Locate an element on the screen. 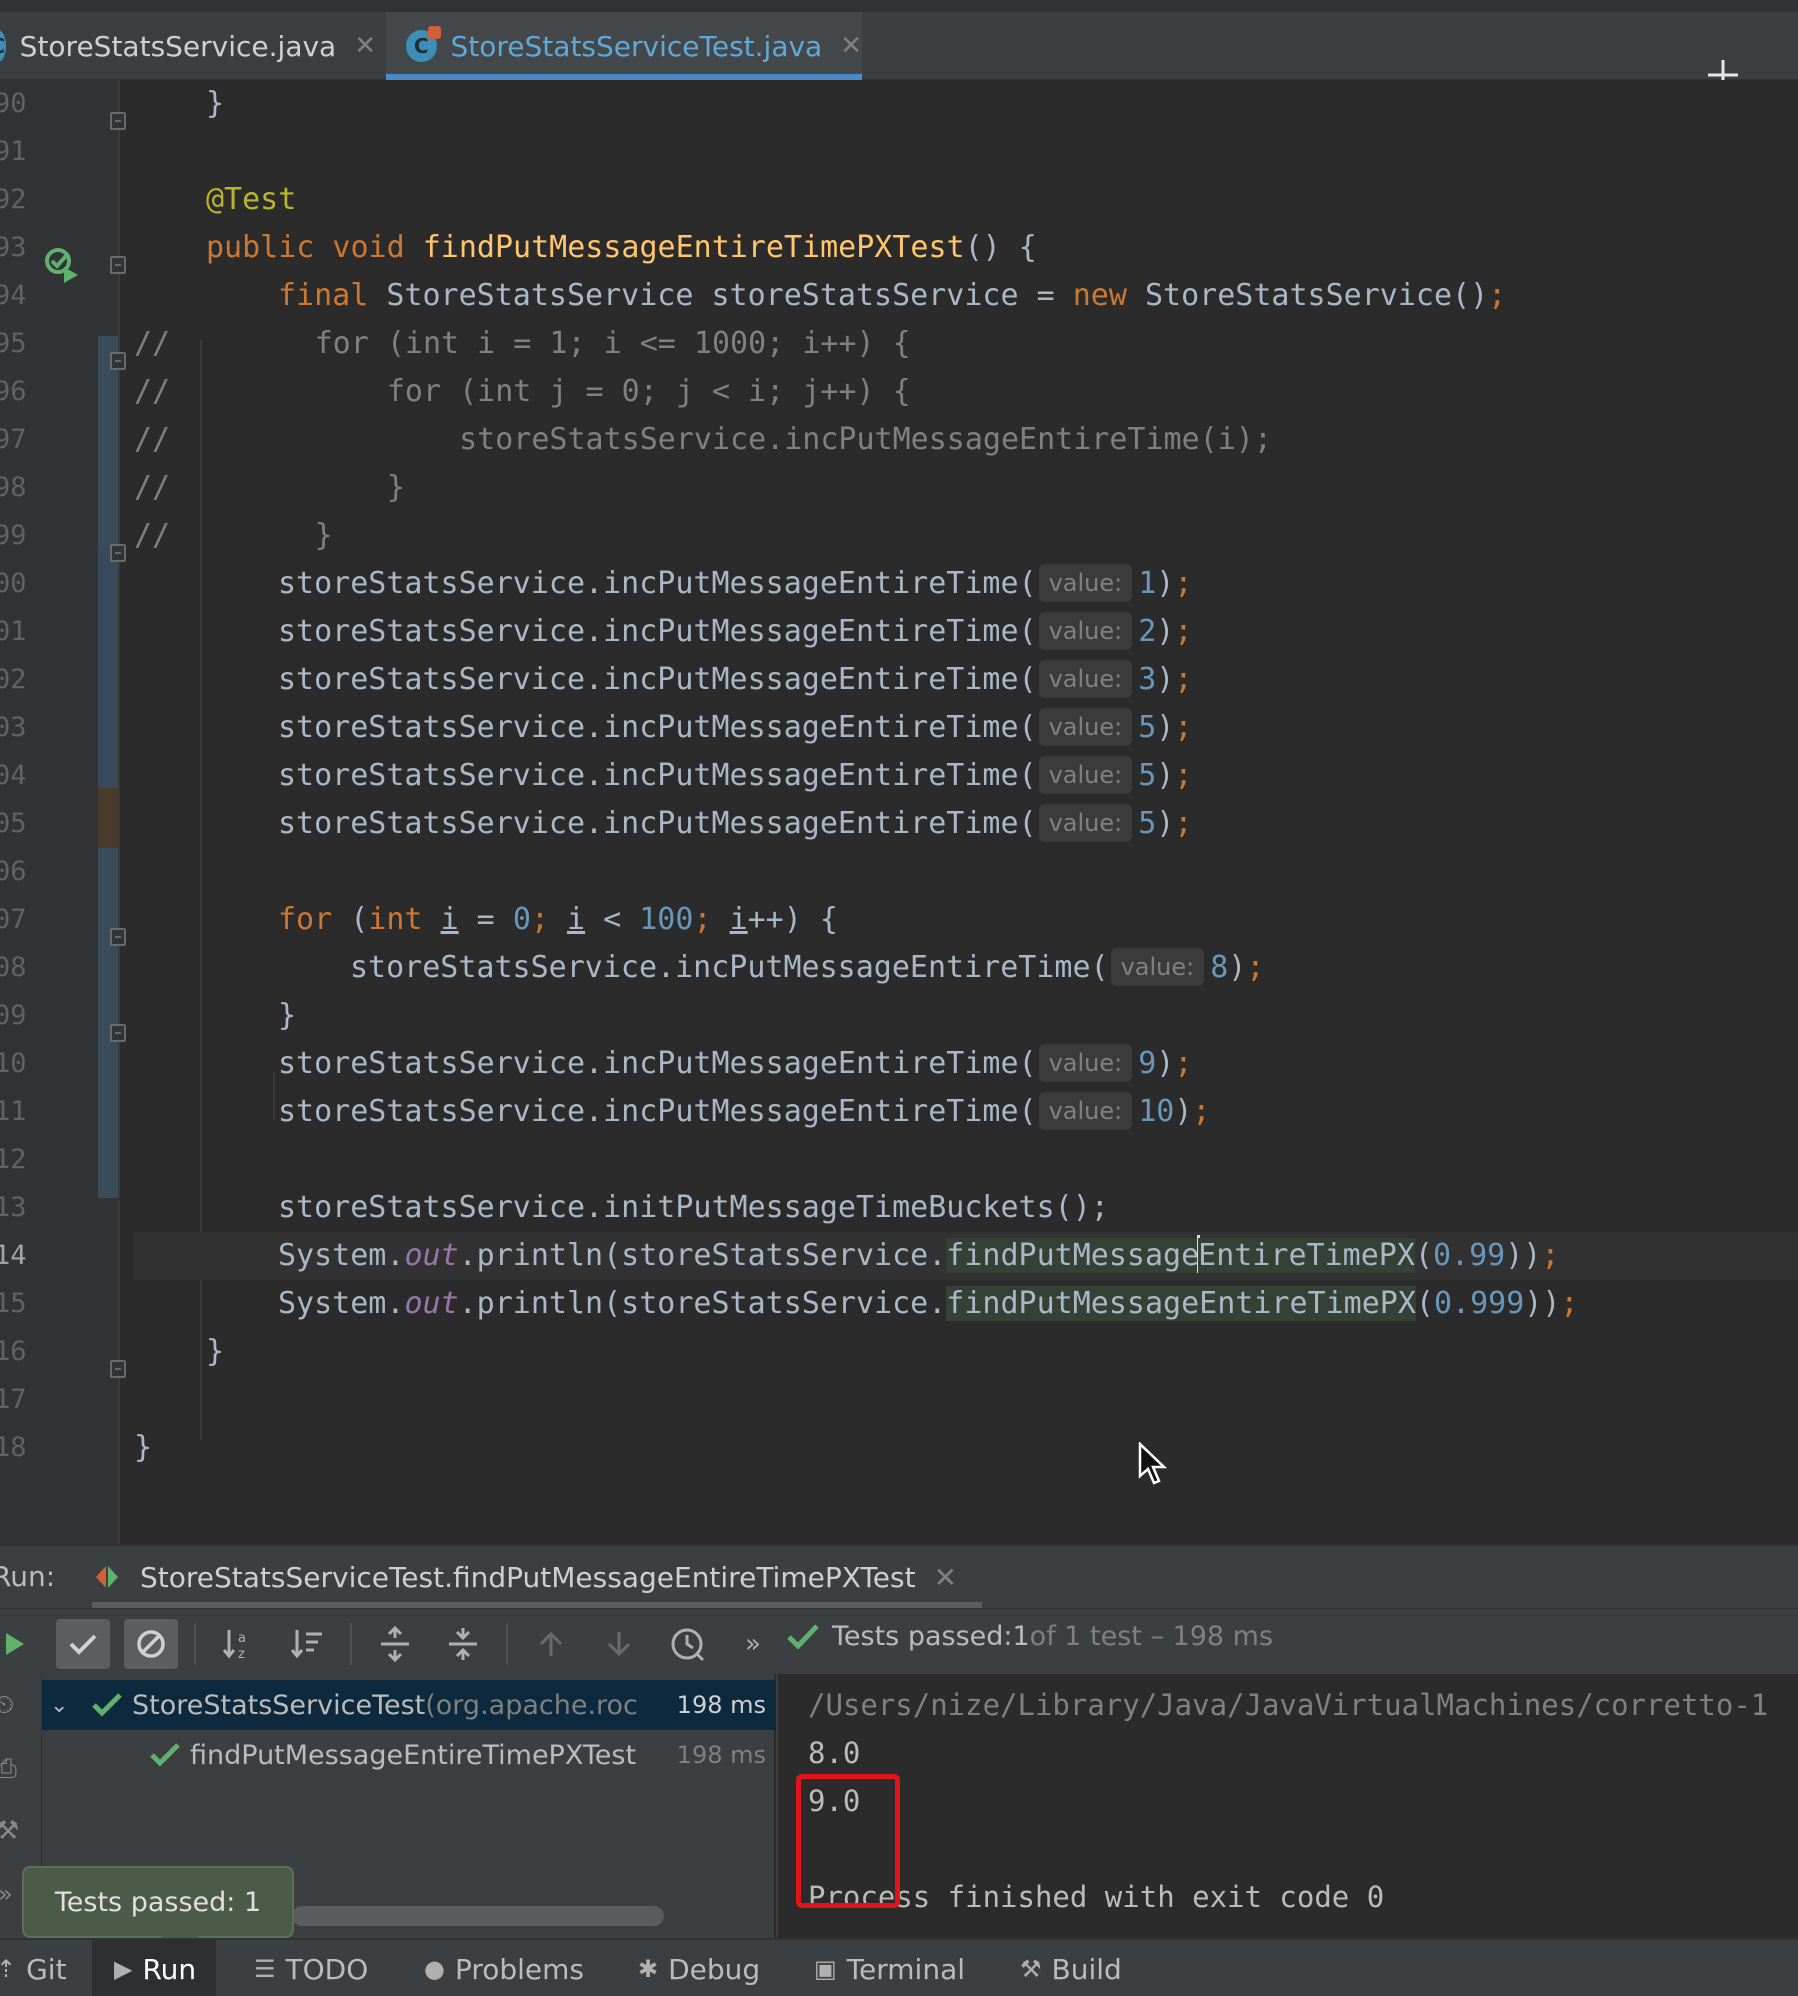 The image size is (1798, 1996). collapse-all-button is located at coordinates (463, 1644).